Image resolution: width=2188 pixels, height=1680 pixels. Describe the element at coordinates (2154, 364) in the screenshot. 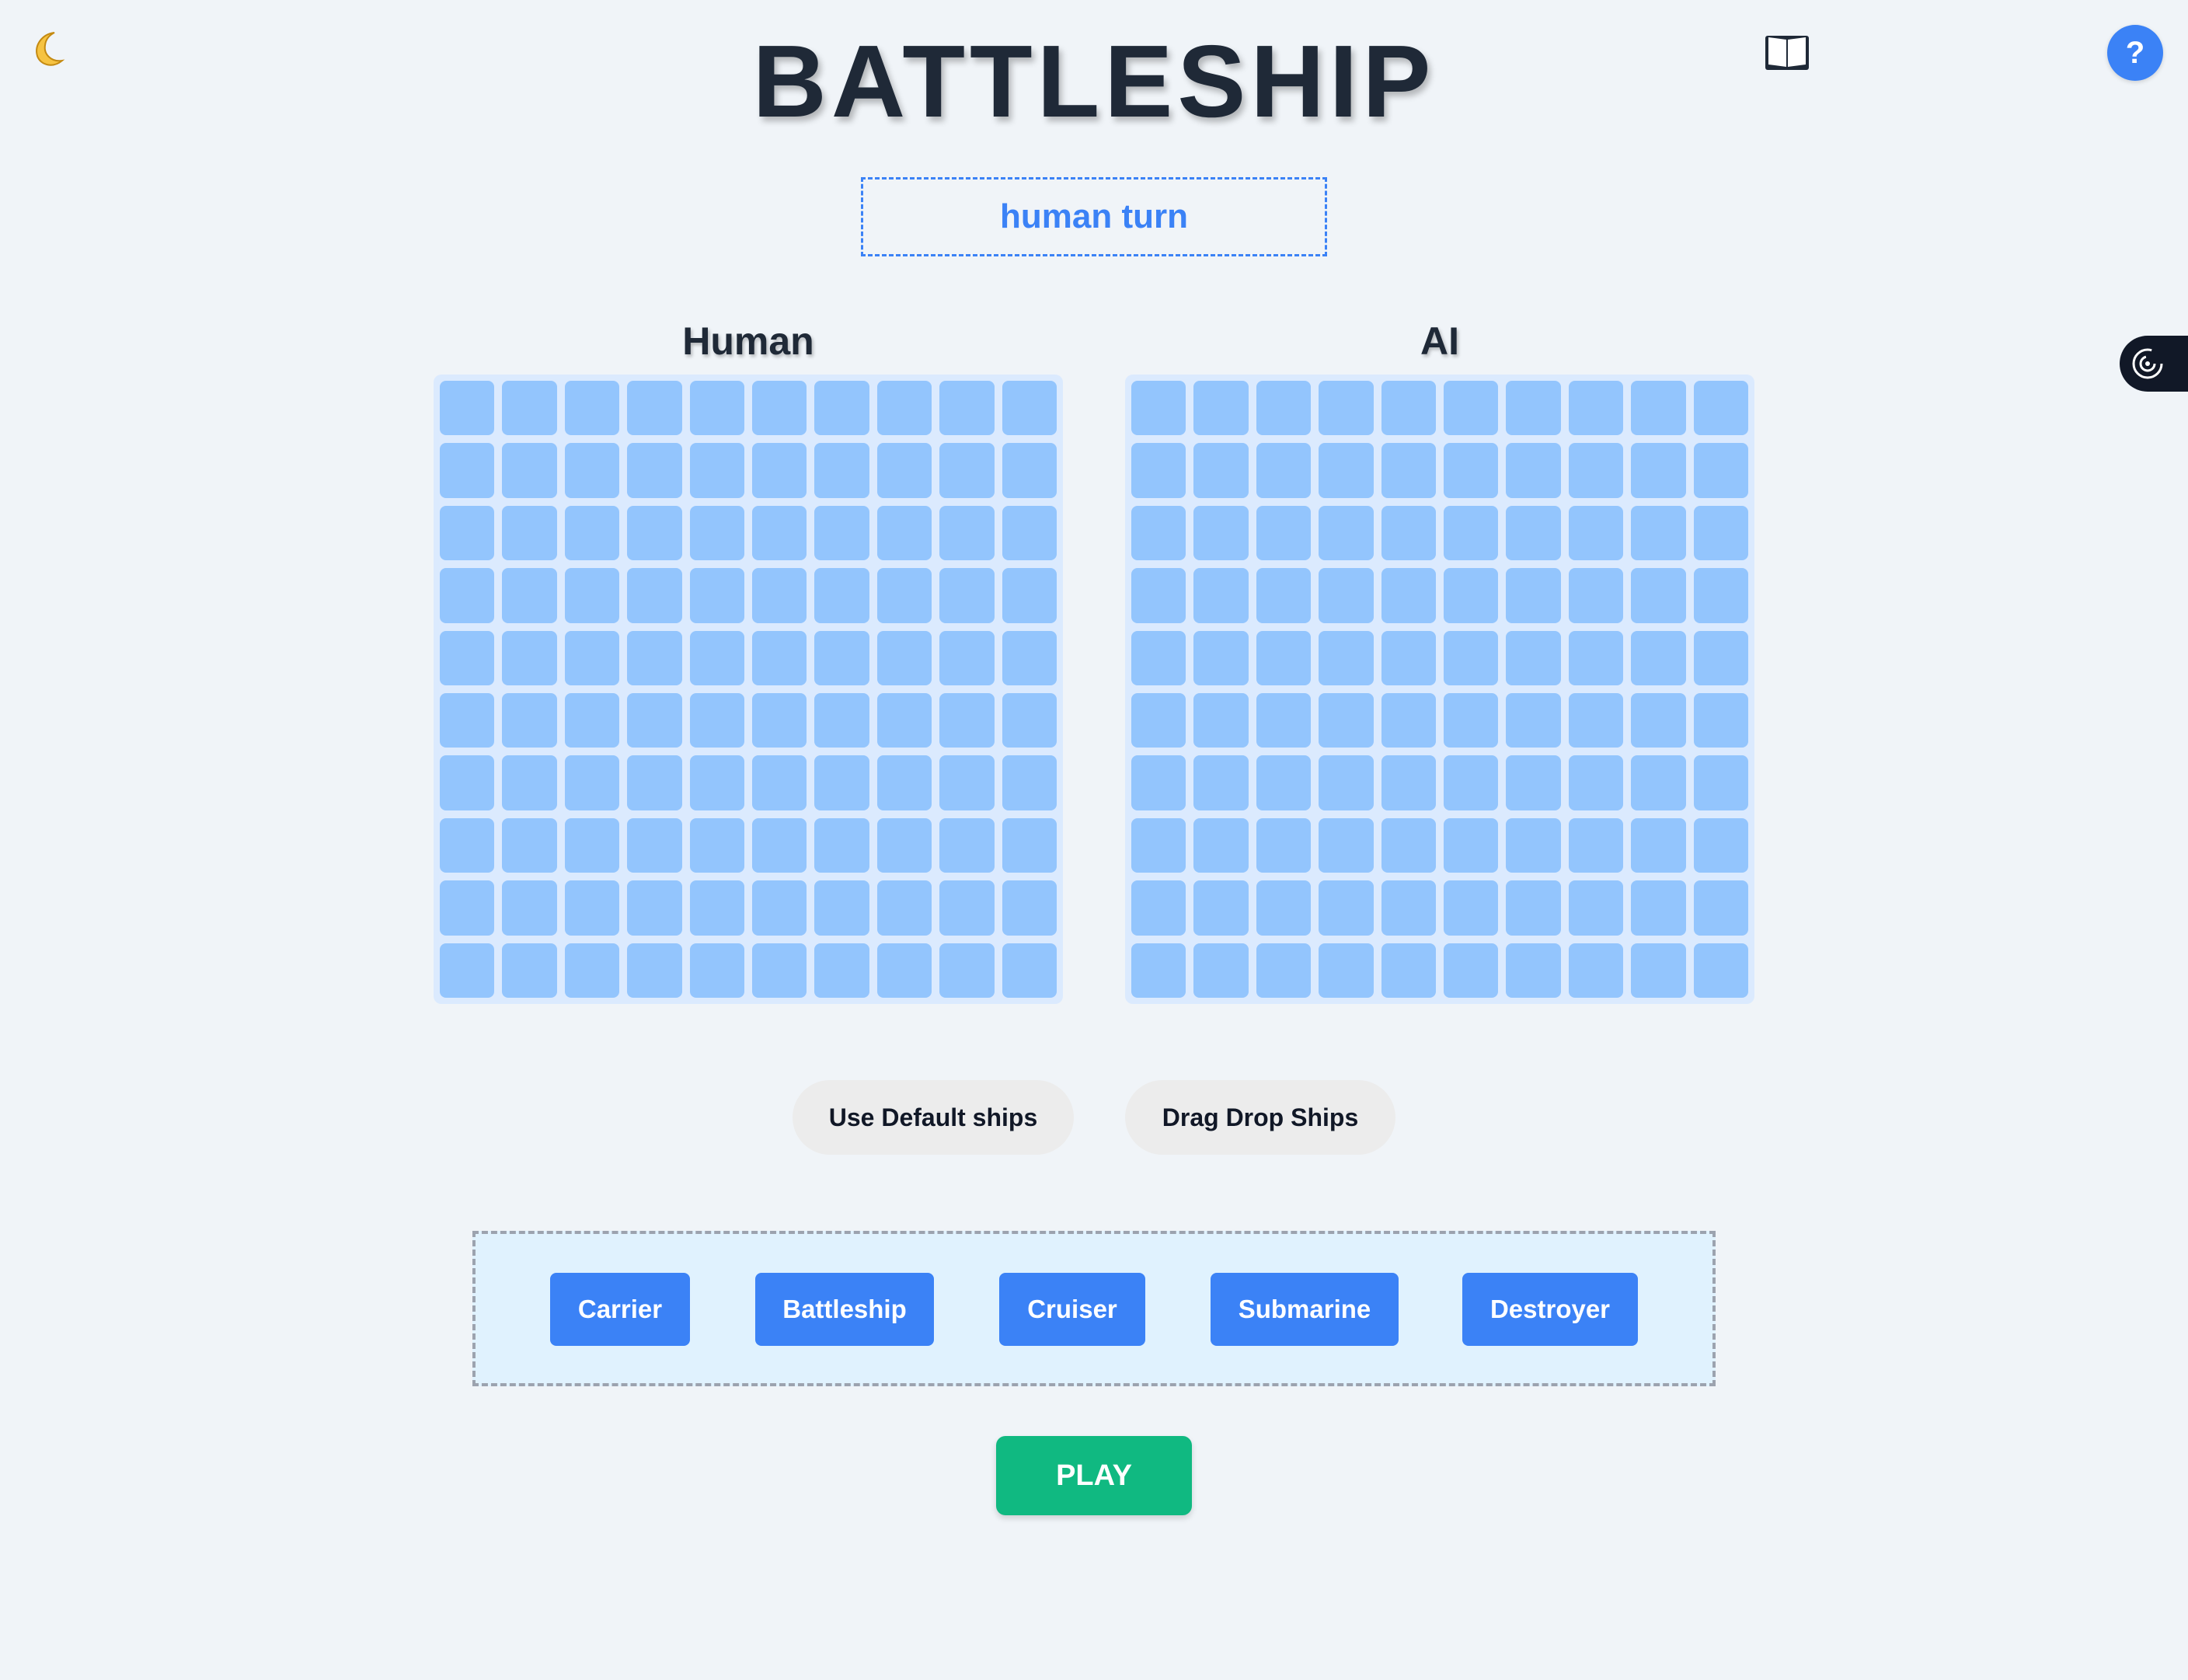

I see `side-widget-tab` at that location.